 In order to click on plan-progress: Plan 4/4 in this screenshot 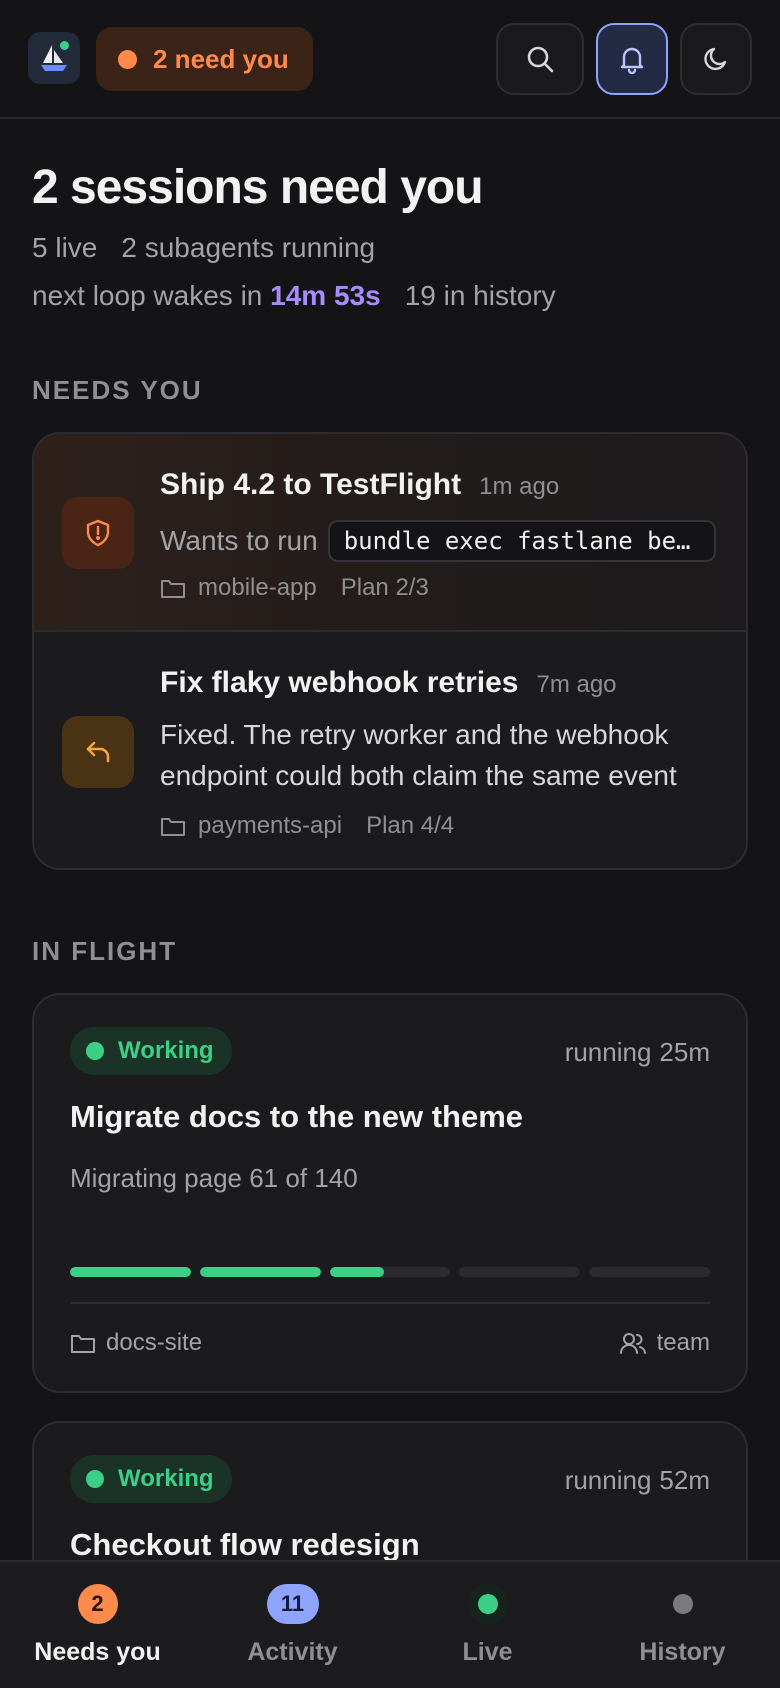, I will do `click(410, 825)`.